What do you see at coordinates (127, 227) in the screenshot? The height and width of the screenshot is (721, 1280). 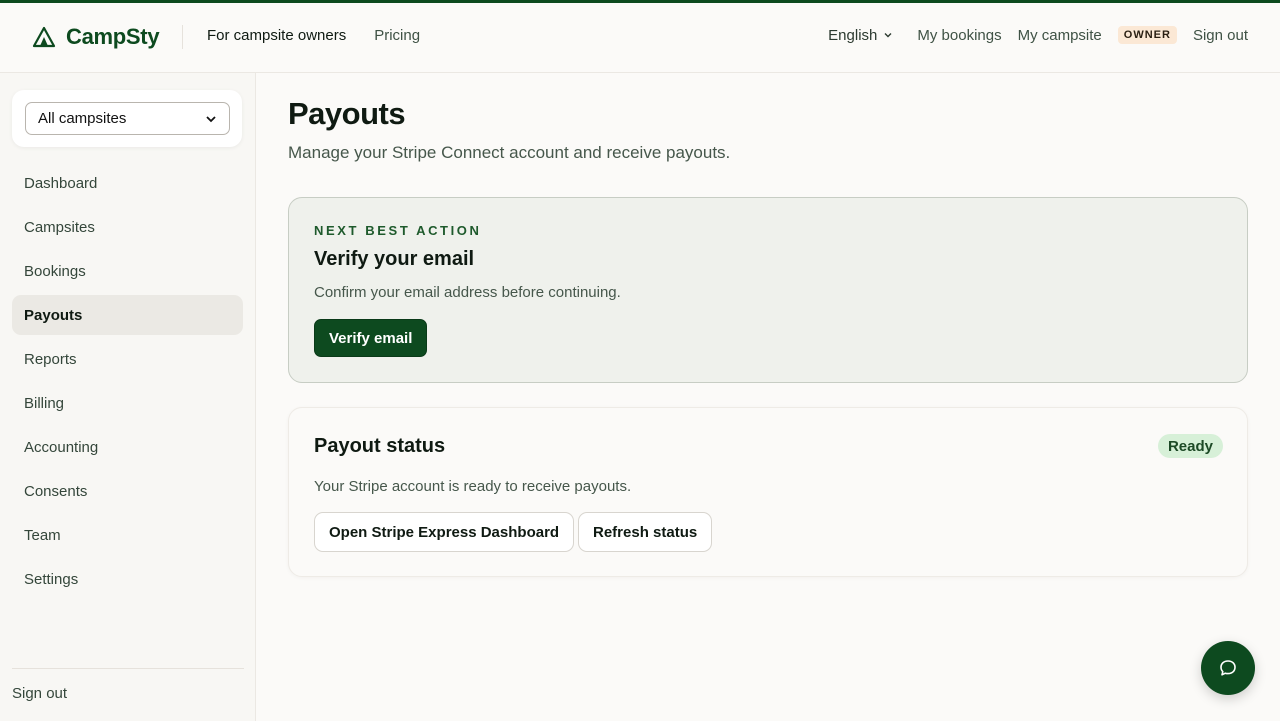 I see `sidebar-item-campsites: Campsites` at bounding box center [127, 227].